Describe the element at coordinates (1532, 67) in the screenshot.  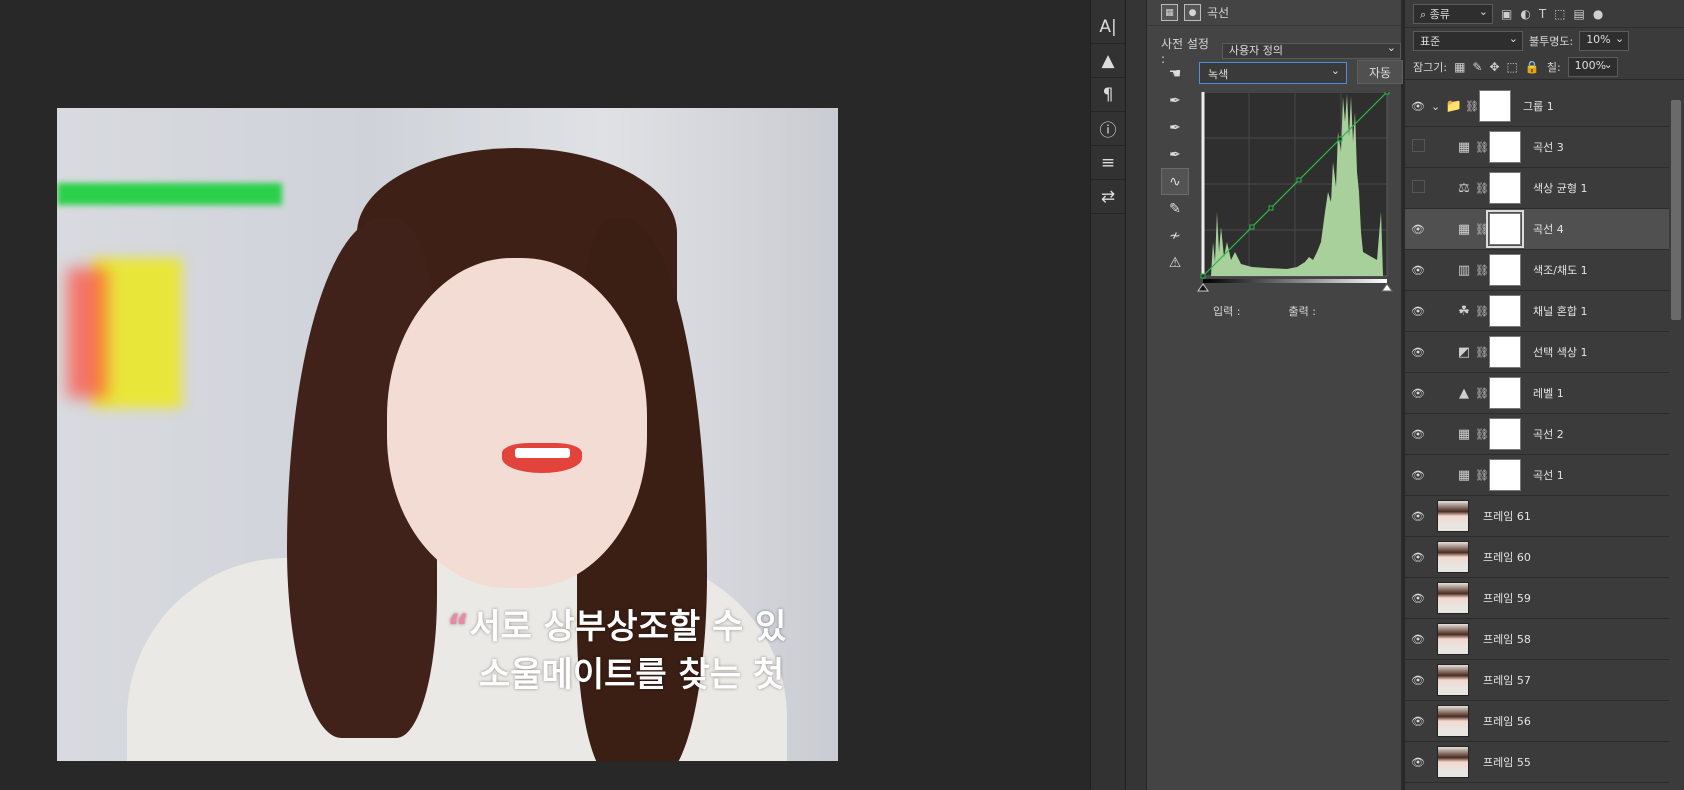
I see `lock-all-icon: 🔒` at that location.